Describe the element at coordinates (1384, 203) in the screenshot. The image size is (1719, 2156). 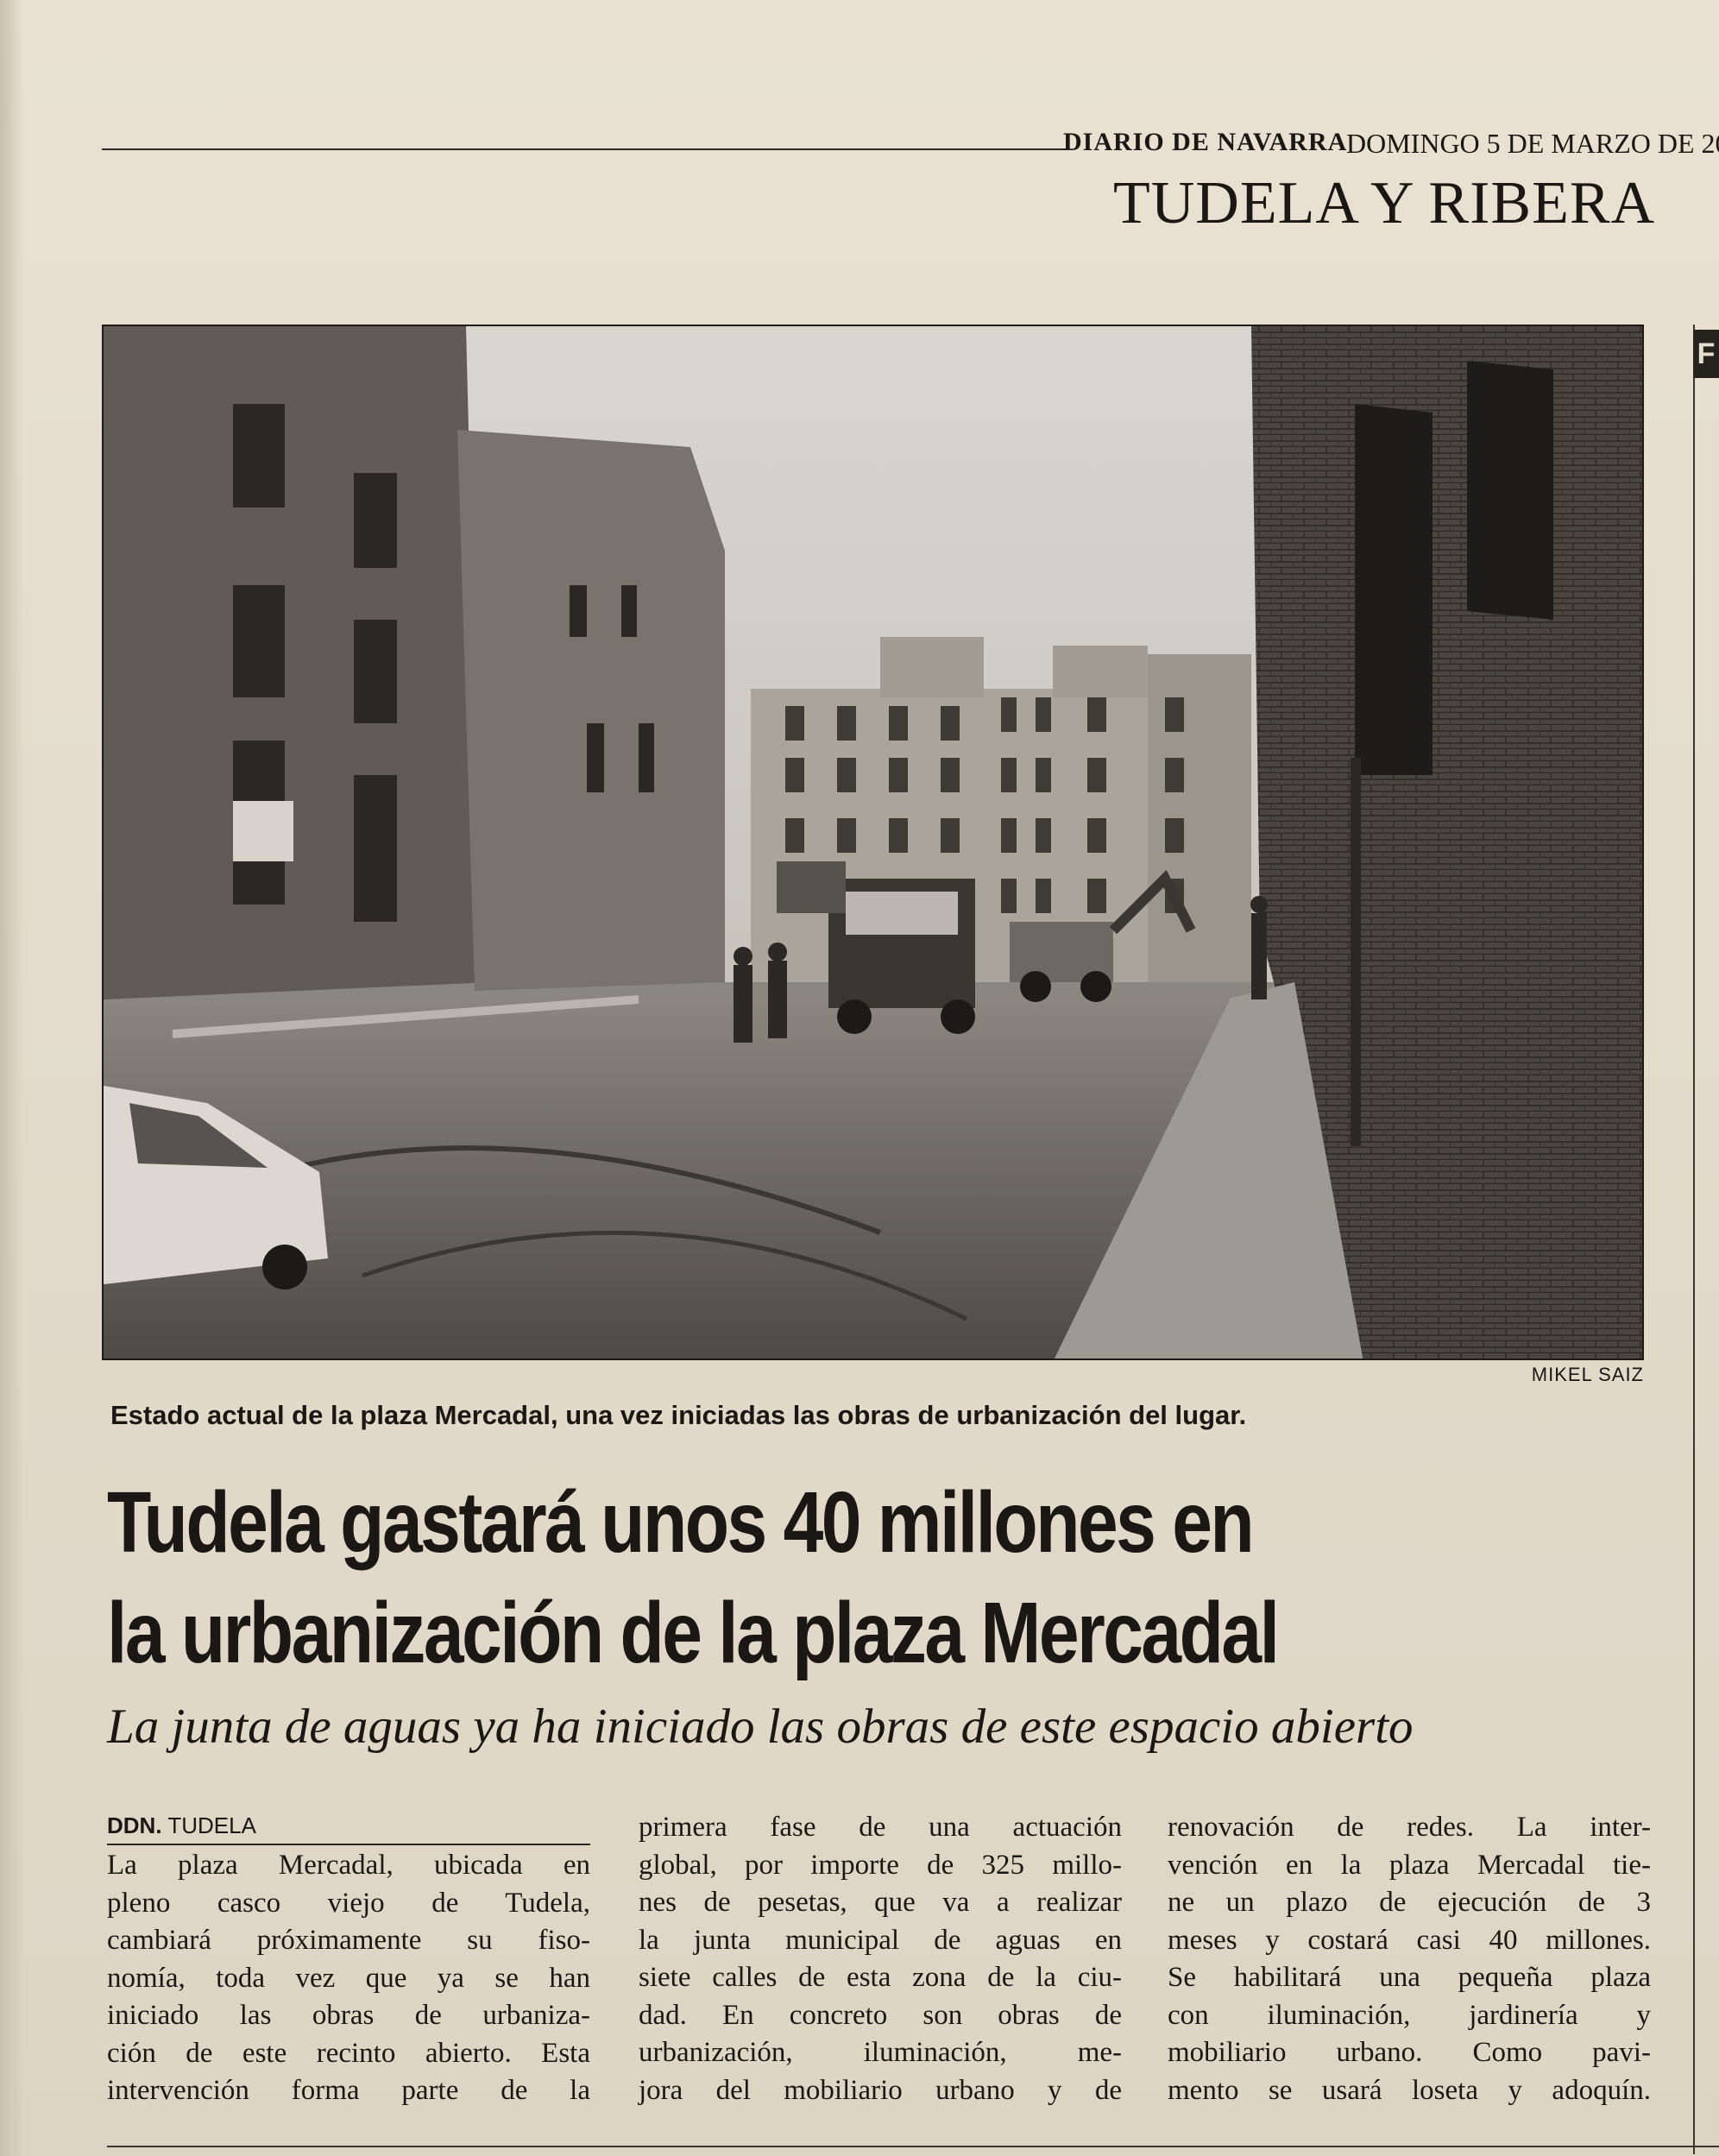
I see `section-title: TUDELA Y RIBERA` at that location.